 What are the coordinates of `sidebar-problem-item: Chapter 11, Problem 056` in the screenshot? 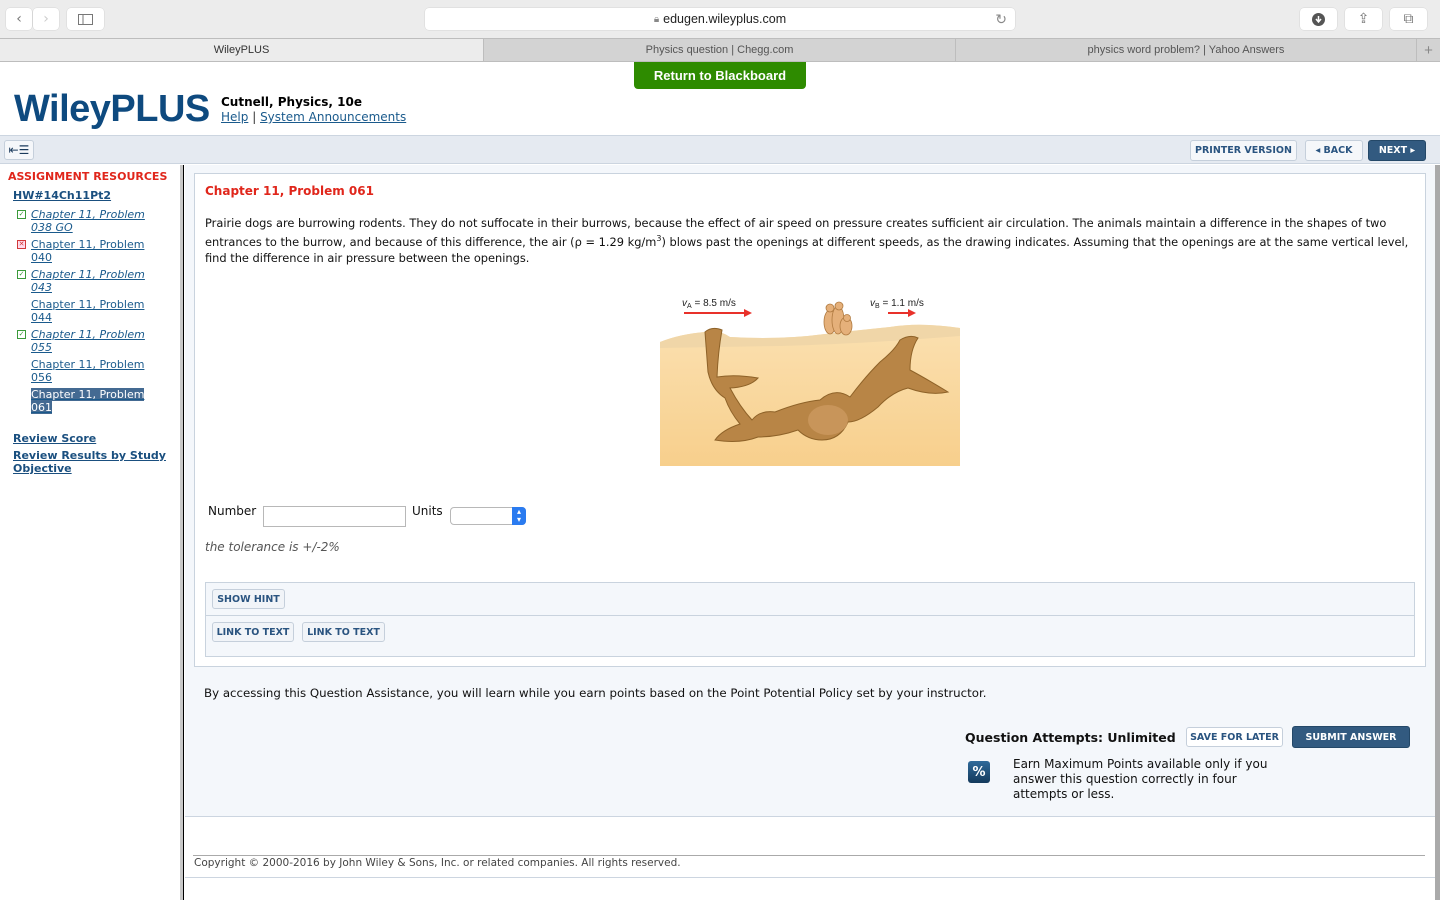 It's located at (92, 371).